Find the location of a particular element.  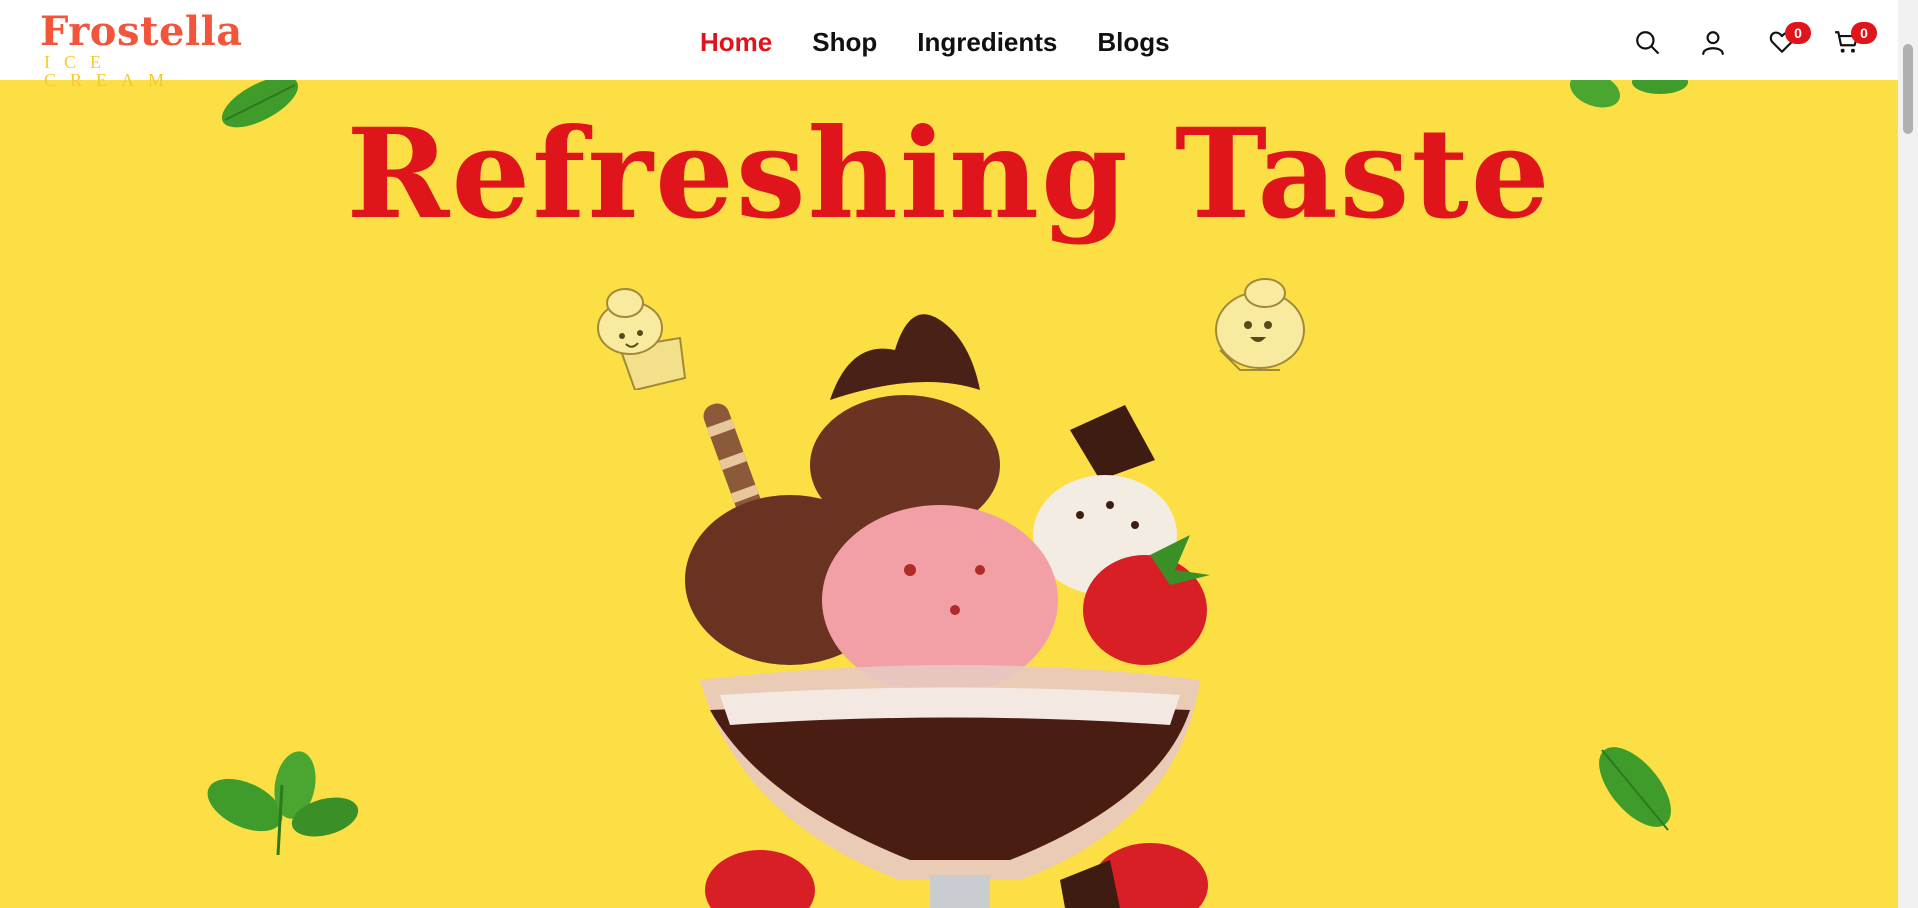

cart-button: 0 is located at coordinates (1853, 41).